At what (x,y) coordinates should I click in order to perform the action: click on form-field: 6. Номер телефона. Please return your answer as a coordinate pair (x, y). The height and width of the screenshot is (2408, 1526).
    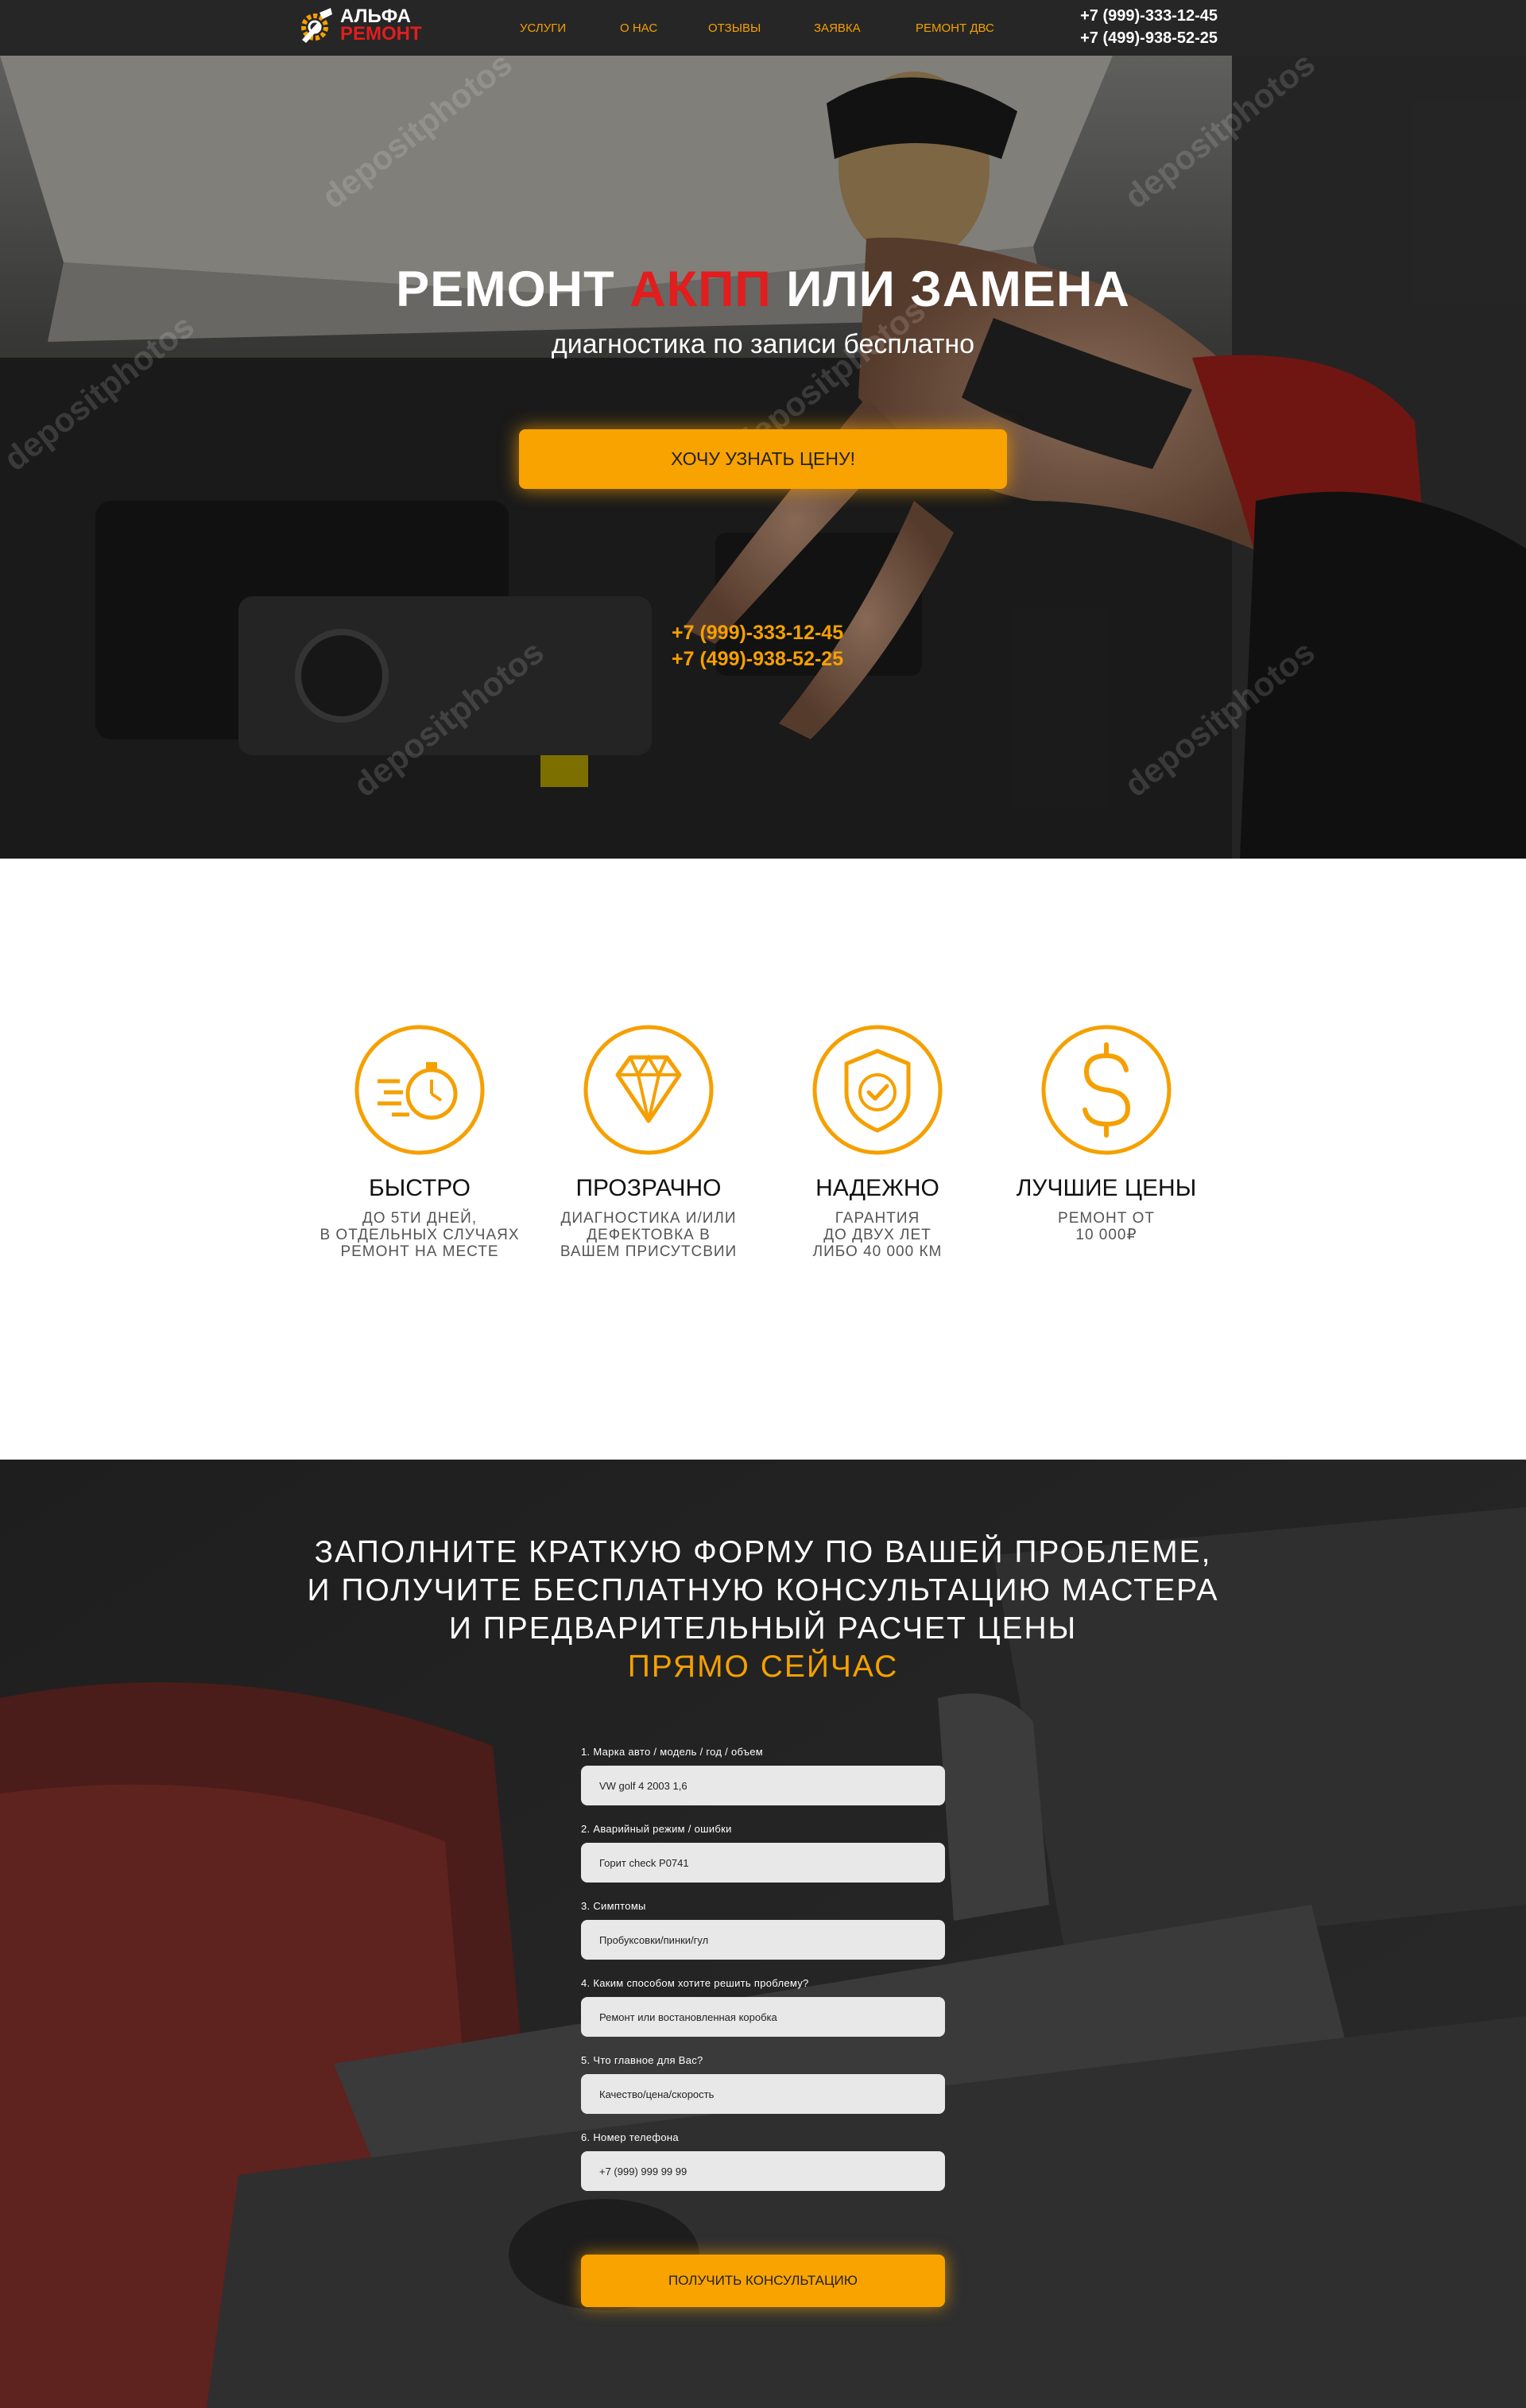
    Looking at the image, I should click on (763, 2161).